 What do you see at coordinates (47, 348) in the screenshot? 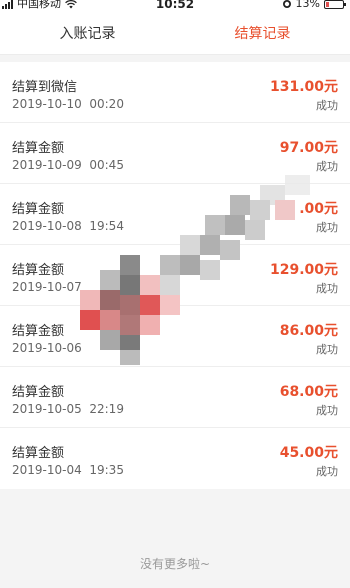
I see `record-date: 2019-10-06` at bounding box center [47, 348].